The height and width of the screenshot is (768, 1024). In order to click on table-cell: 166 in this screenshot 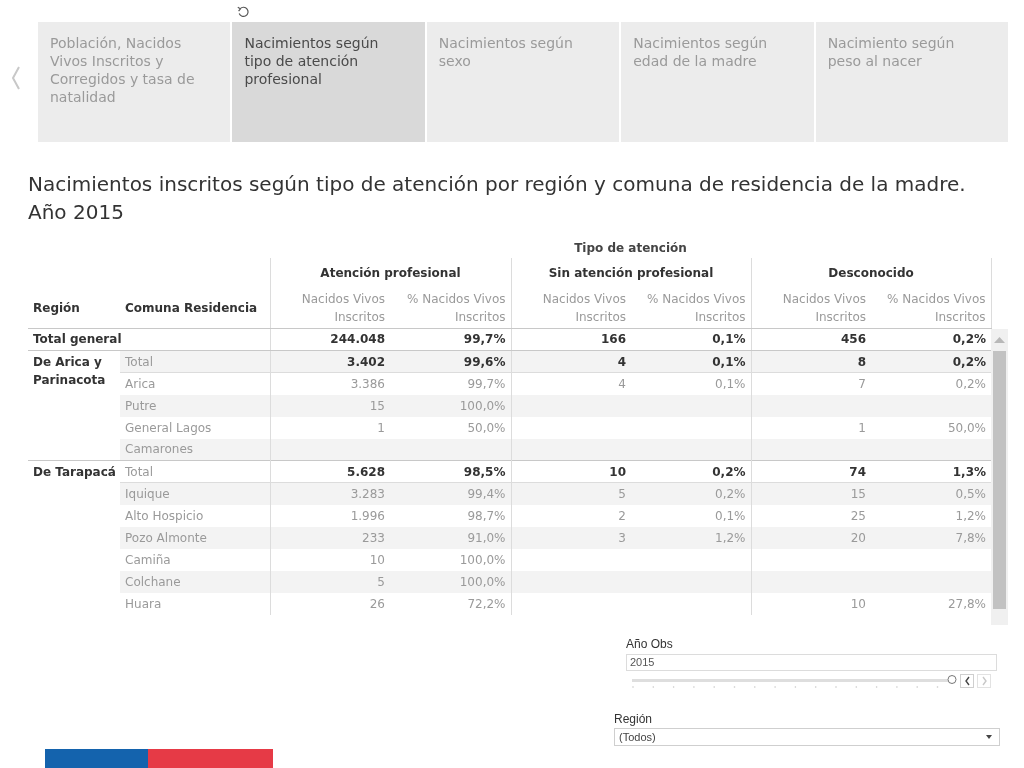, I will do `click(571, 339)`.